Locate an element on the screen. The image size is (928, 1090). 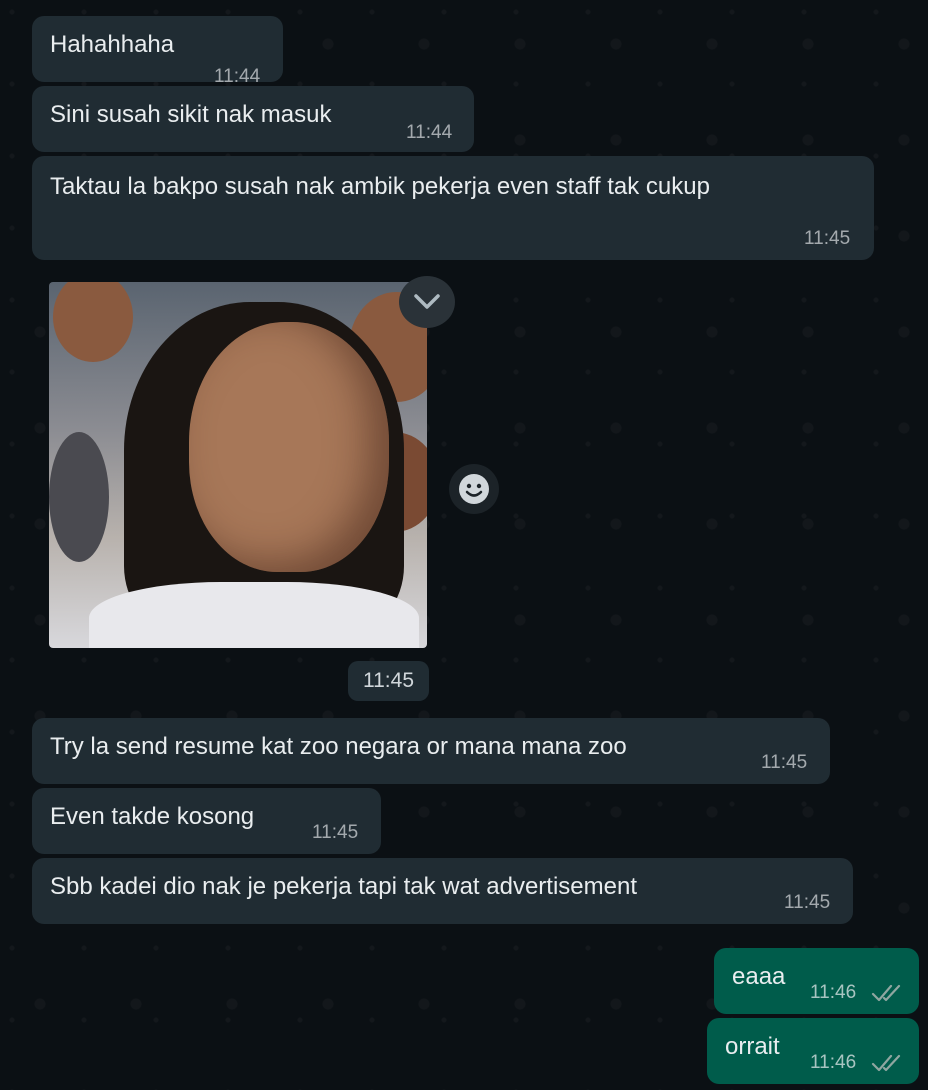
emoji-react-icon is located at coordinates (474, 489).